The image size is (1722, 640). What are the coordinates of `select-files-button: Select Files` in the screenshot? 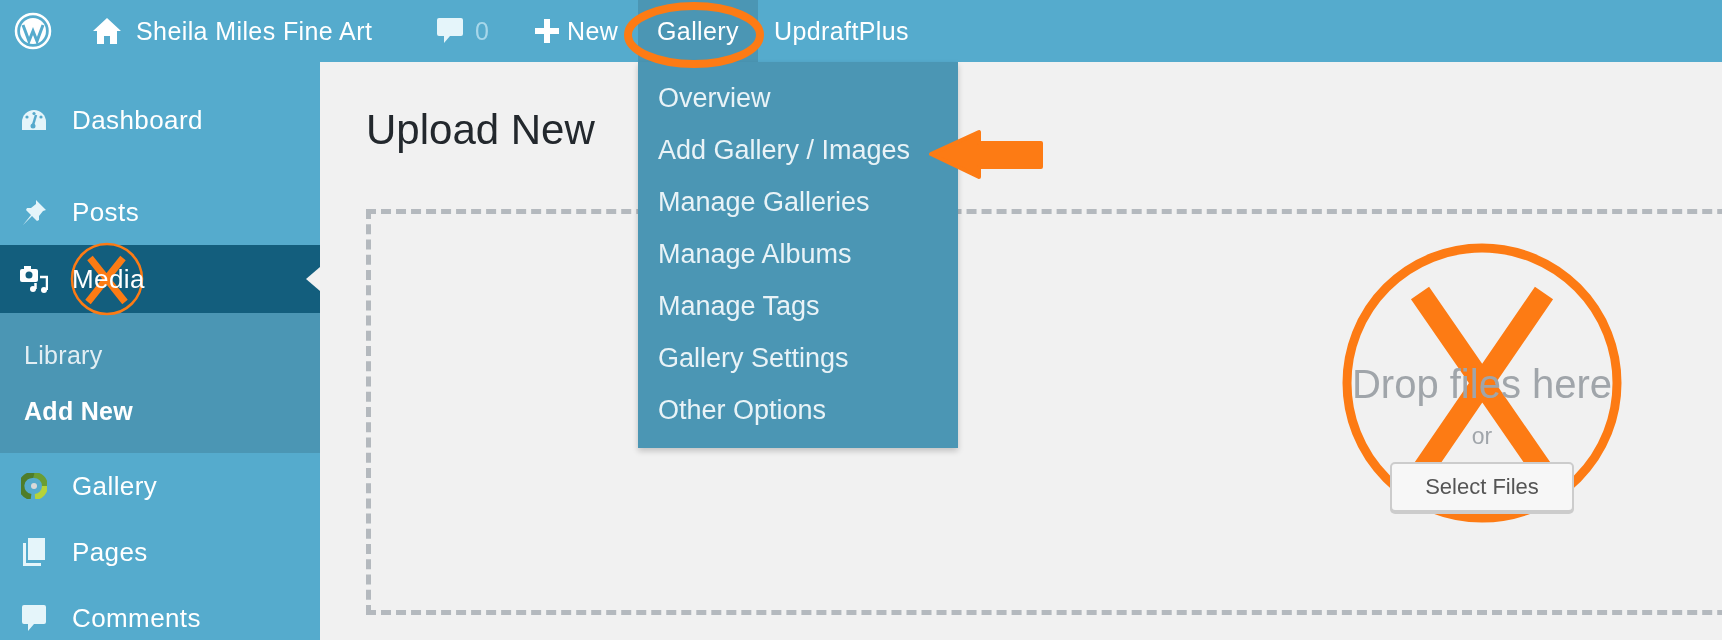 It's located at (1482, 487).